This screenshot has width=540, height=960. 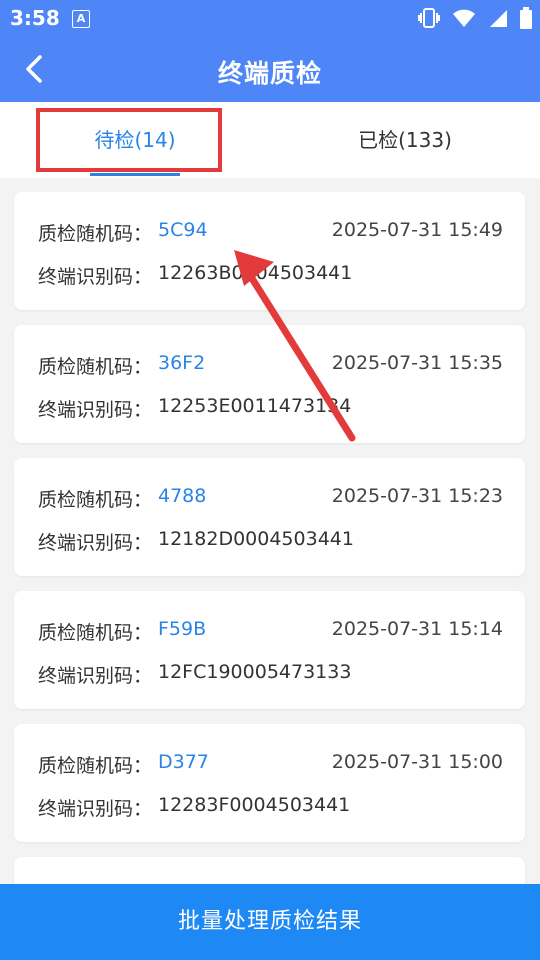 I want to click on tab-bar: 待检(14) 已检(133), so click(x=270, y=140).